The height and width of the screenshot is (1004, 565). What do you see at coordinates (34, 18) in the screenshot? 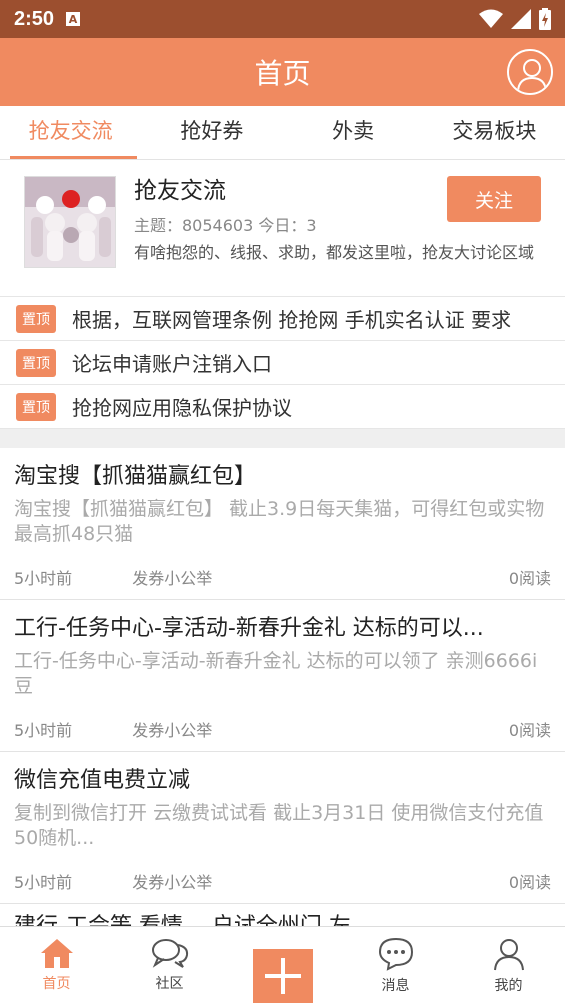
I see `status-time: 2:50` at bounding box center [34, 18].